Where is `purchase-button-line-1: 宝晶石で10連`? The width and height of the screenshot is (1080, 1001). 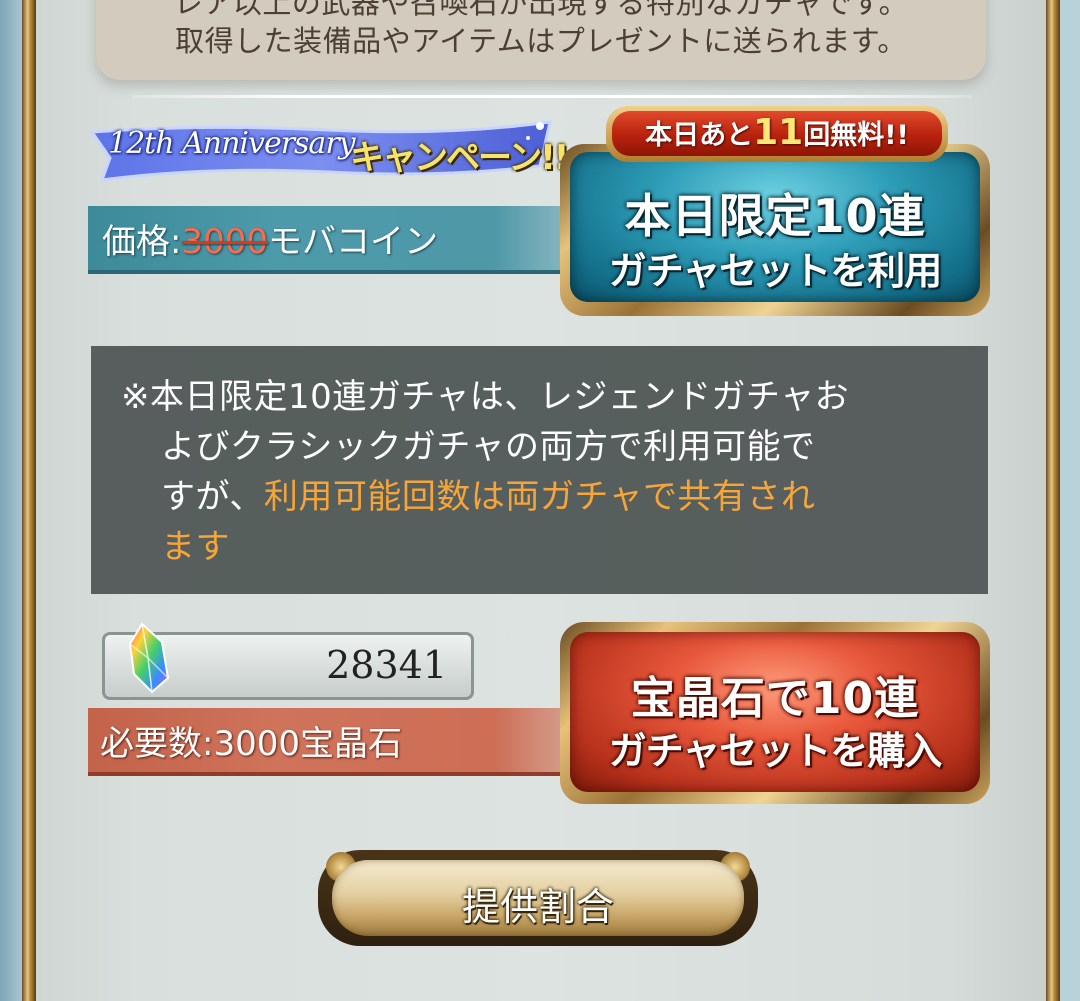 purchase-button-line-1: 宝晶石で10連 is located at coordinates (775, 698).